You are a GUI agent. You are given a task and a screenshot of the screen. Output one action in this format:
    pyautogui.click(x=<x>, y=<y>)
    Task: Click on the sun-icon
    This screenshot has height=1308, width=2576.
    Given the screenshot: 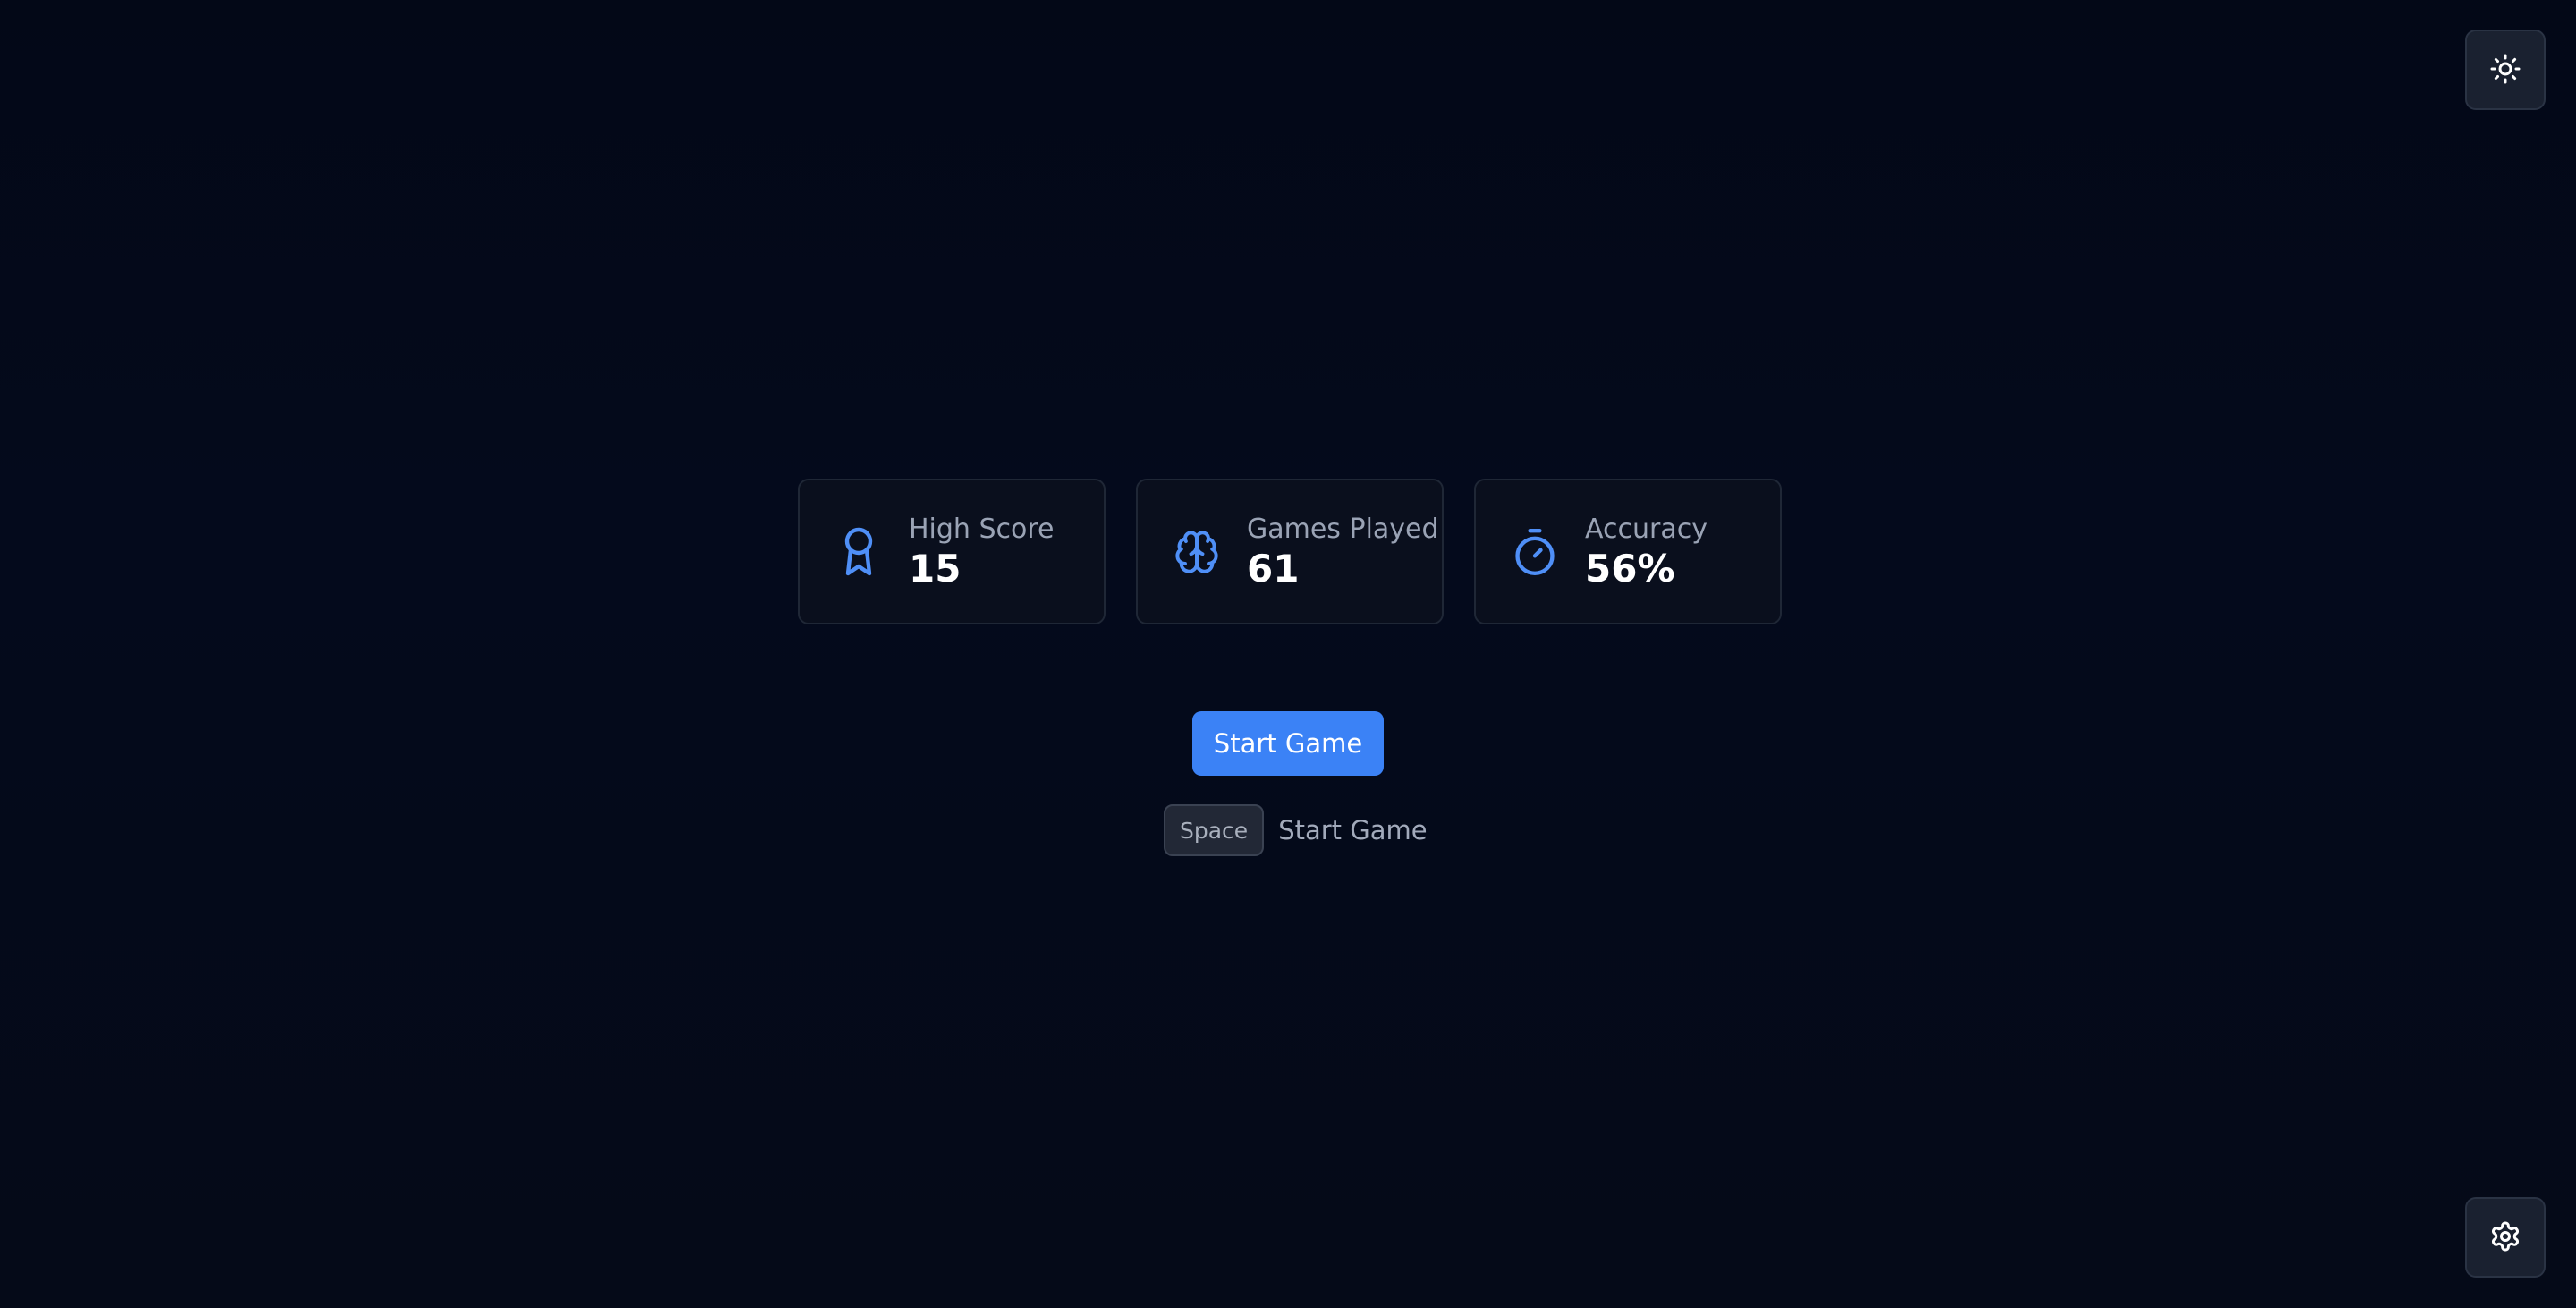 What is the action you would take?
    pyautogui.click(x=2505, y=70)
    